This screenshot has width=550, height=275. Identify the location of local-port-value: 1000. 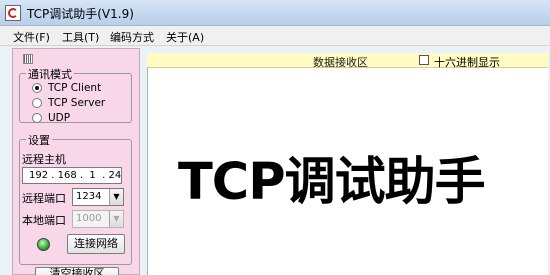
(89, 218).